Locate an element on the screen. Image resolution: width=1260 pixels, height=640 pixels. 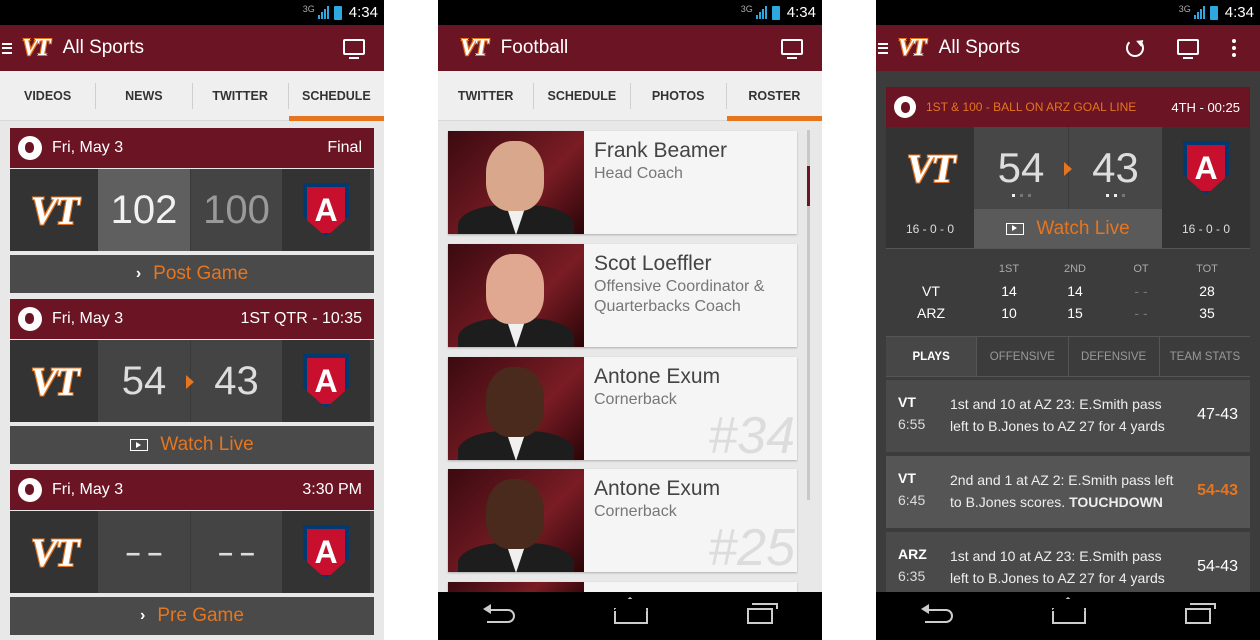
overflow-menu-icon is located at coordinates (1234, 48).